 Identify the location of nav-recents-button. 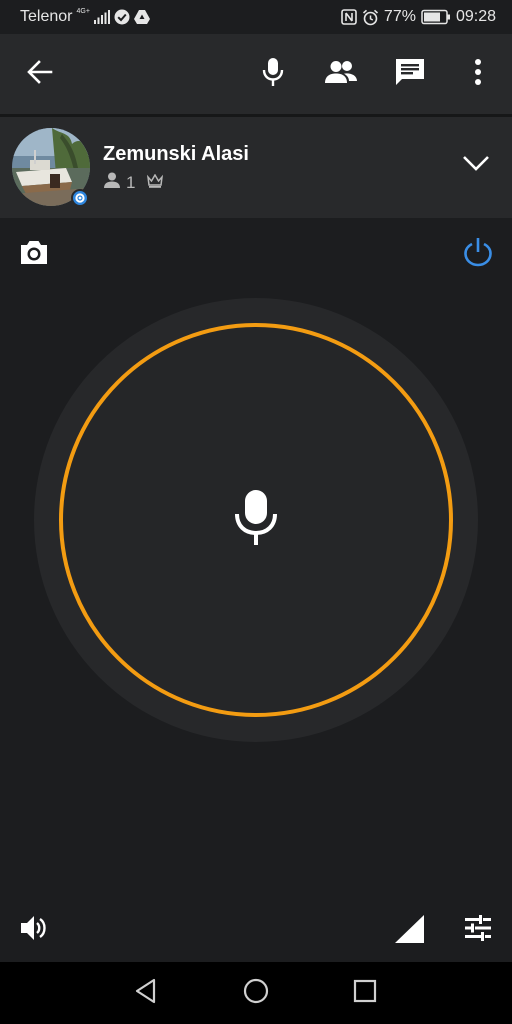
(365, 993).